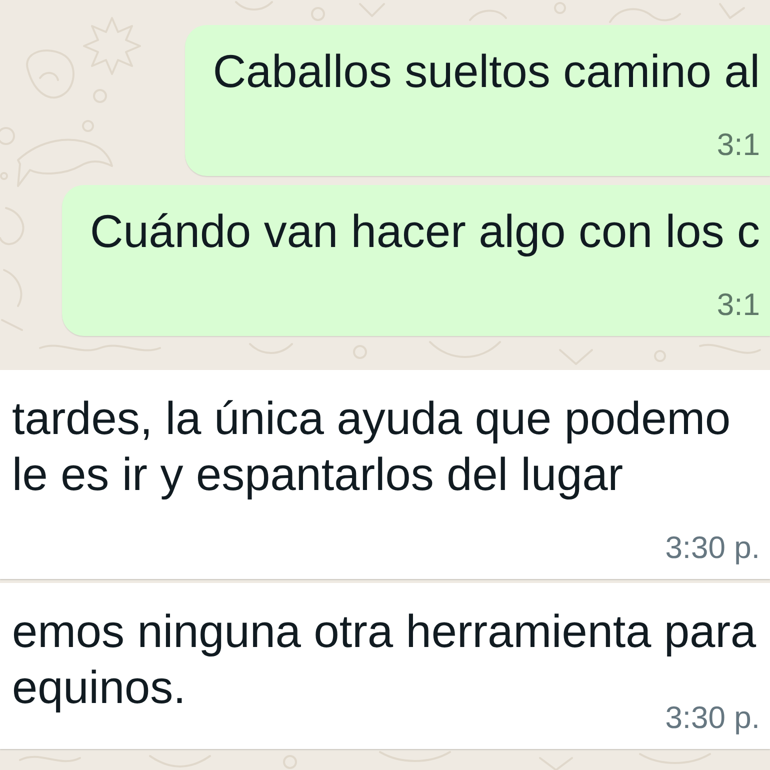  Describe the element at coordinates (371, 418) in the screenshot. I see `message-text: tardes, la única ayuda que podemo` at that location.